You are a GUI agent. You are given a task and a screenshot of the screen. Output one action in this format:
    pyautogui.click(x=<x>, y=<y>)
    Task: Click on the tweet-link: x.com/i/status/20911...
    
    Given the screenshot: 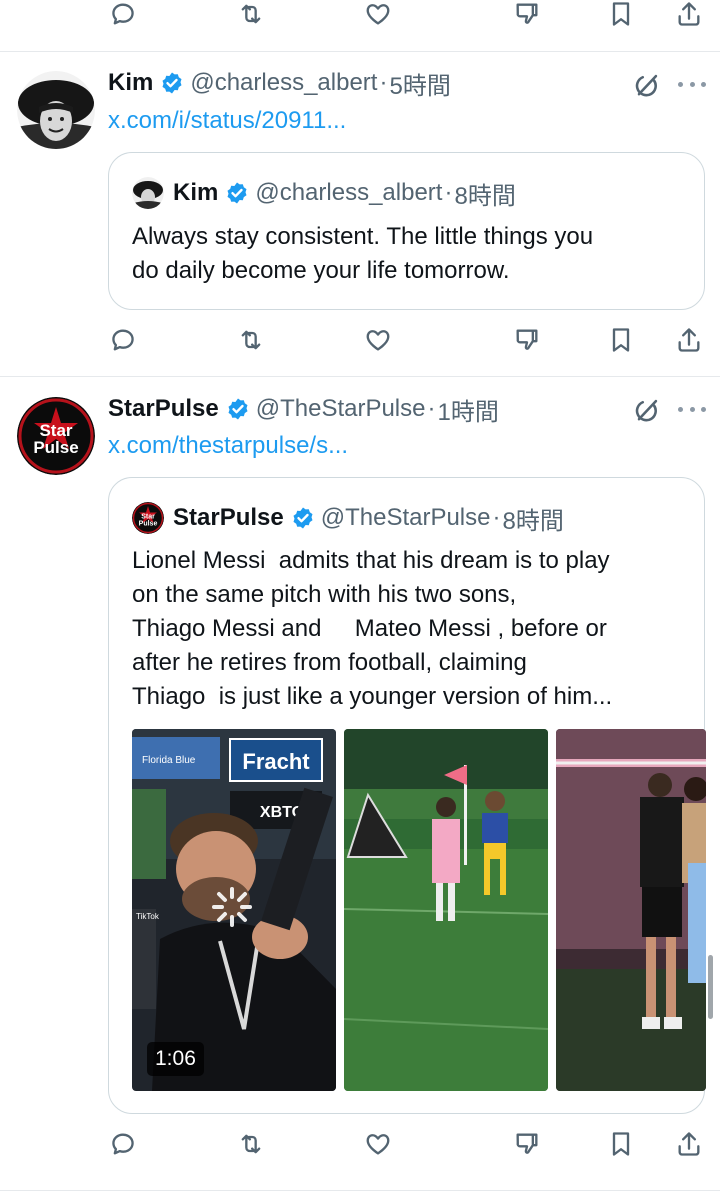 What is the action you would take?
    pyautogui.click(x=227, y=121)
    